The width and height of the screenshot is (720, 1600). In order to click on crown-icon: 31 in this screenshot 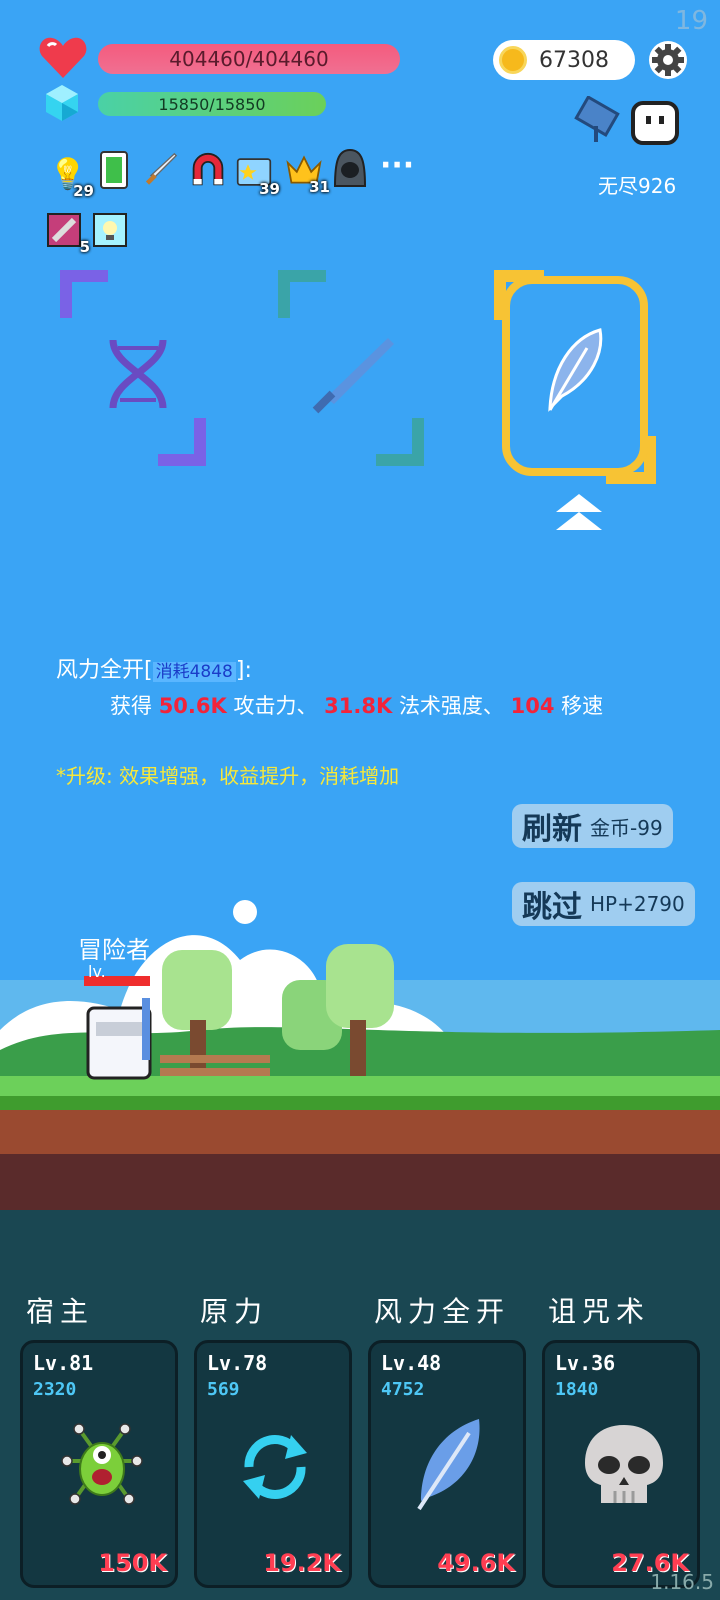, I will do `click(308, 174)`.